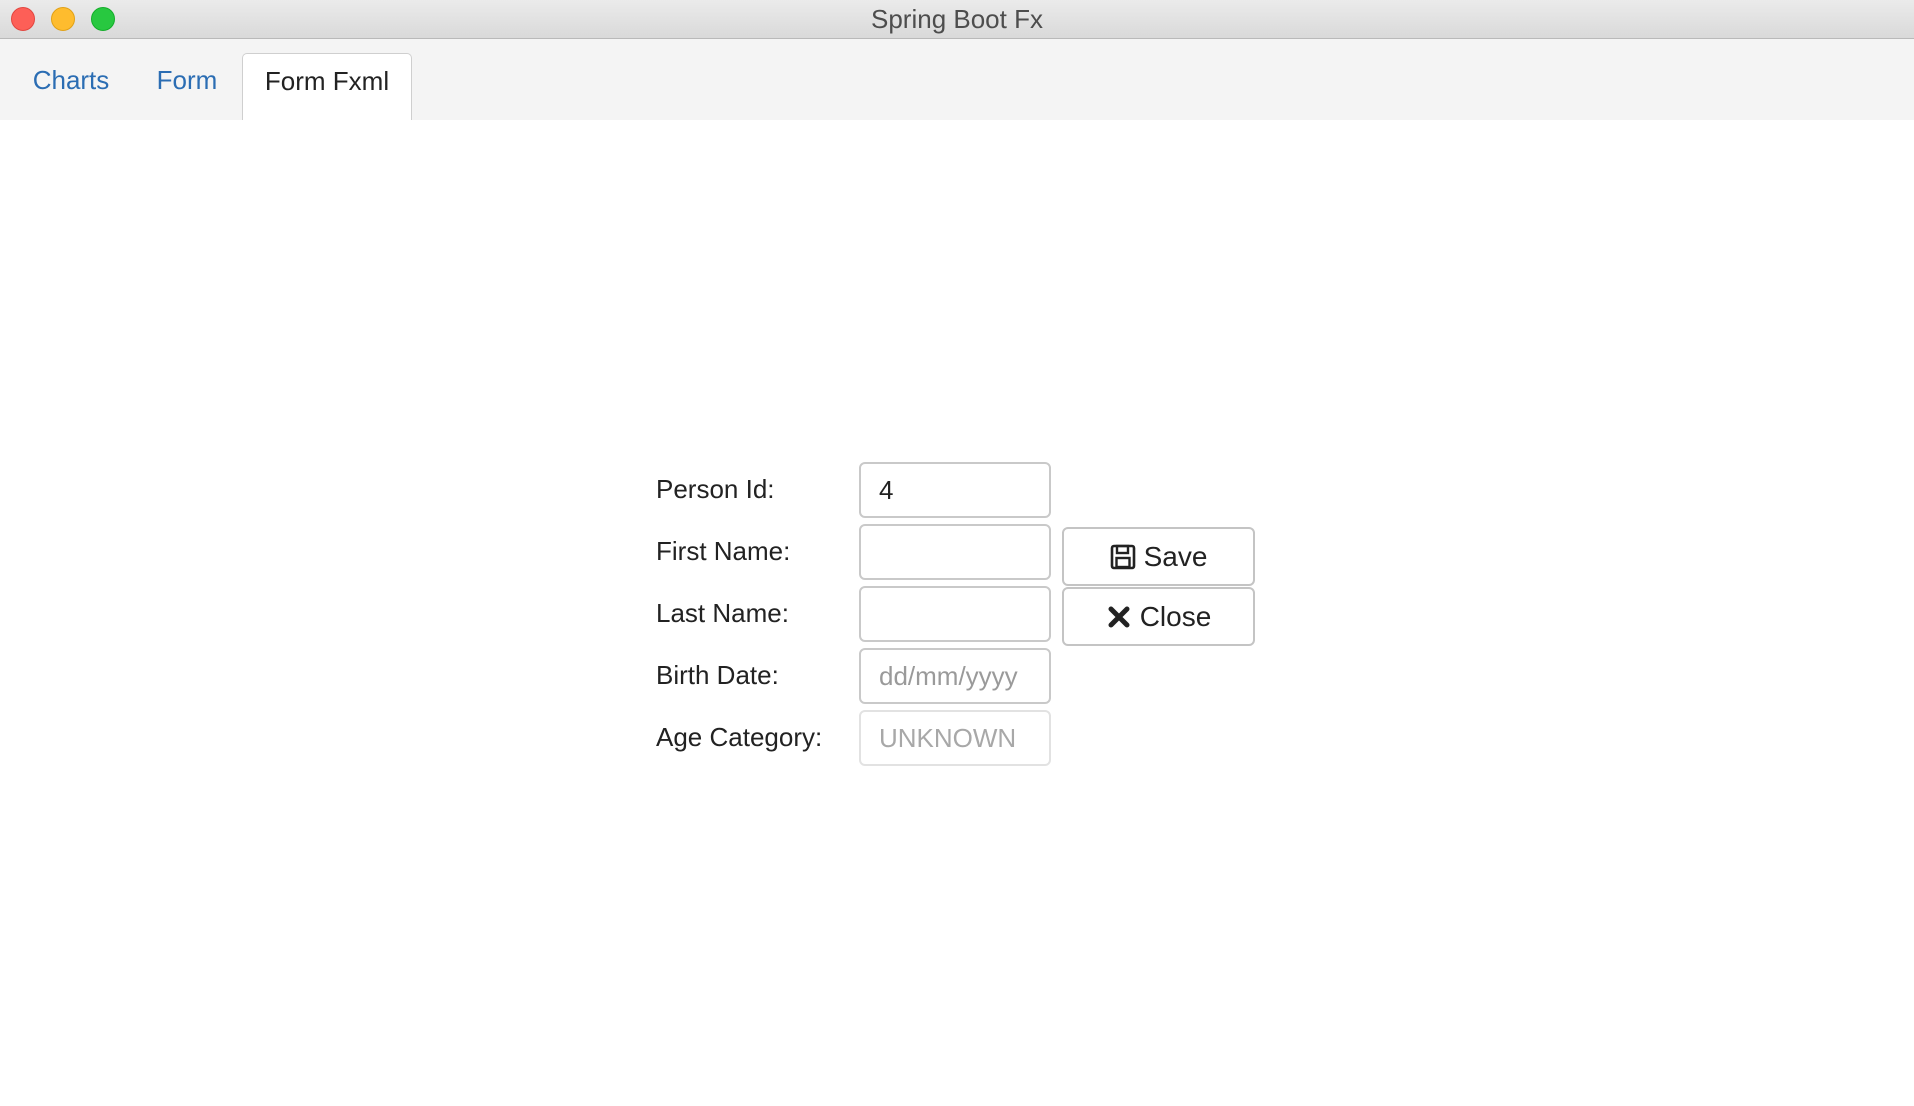 This screenshot has width=1914, height=1106. Describe the element at coordinates (723, 551) in the screenshot. I see `first-name-label: First Name:` at that location.